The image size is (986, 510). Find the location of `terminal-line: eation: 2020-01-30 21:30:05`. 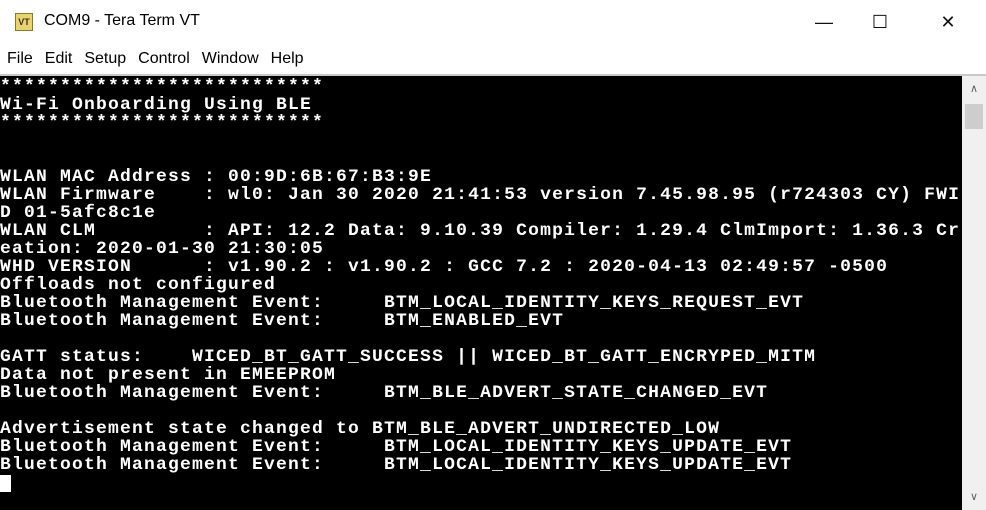

terminal-line: eation: 2020-01-30 21:30:05 is located at coordinates (162, 249).